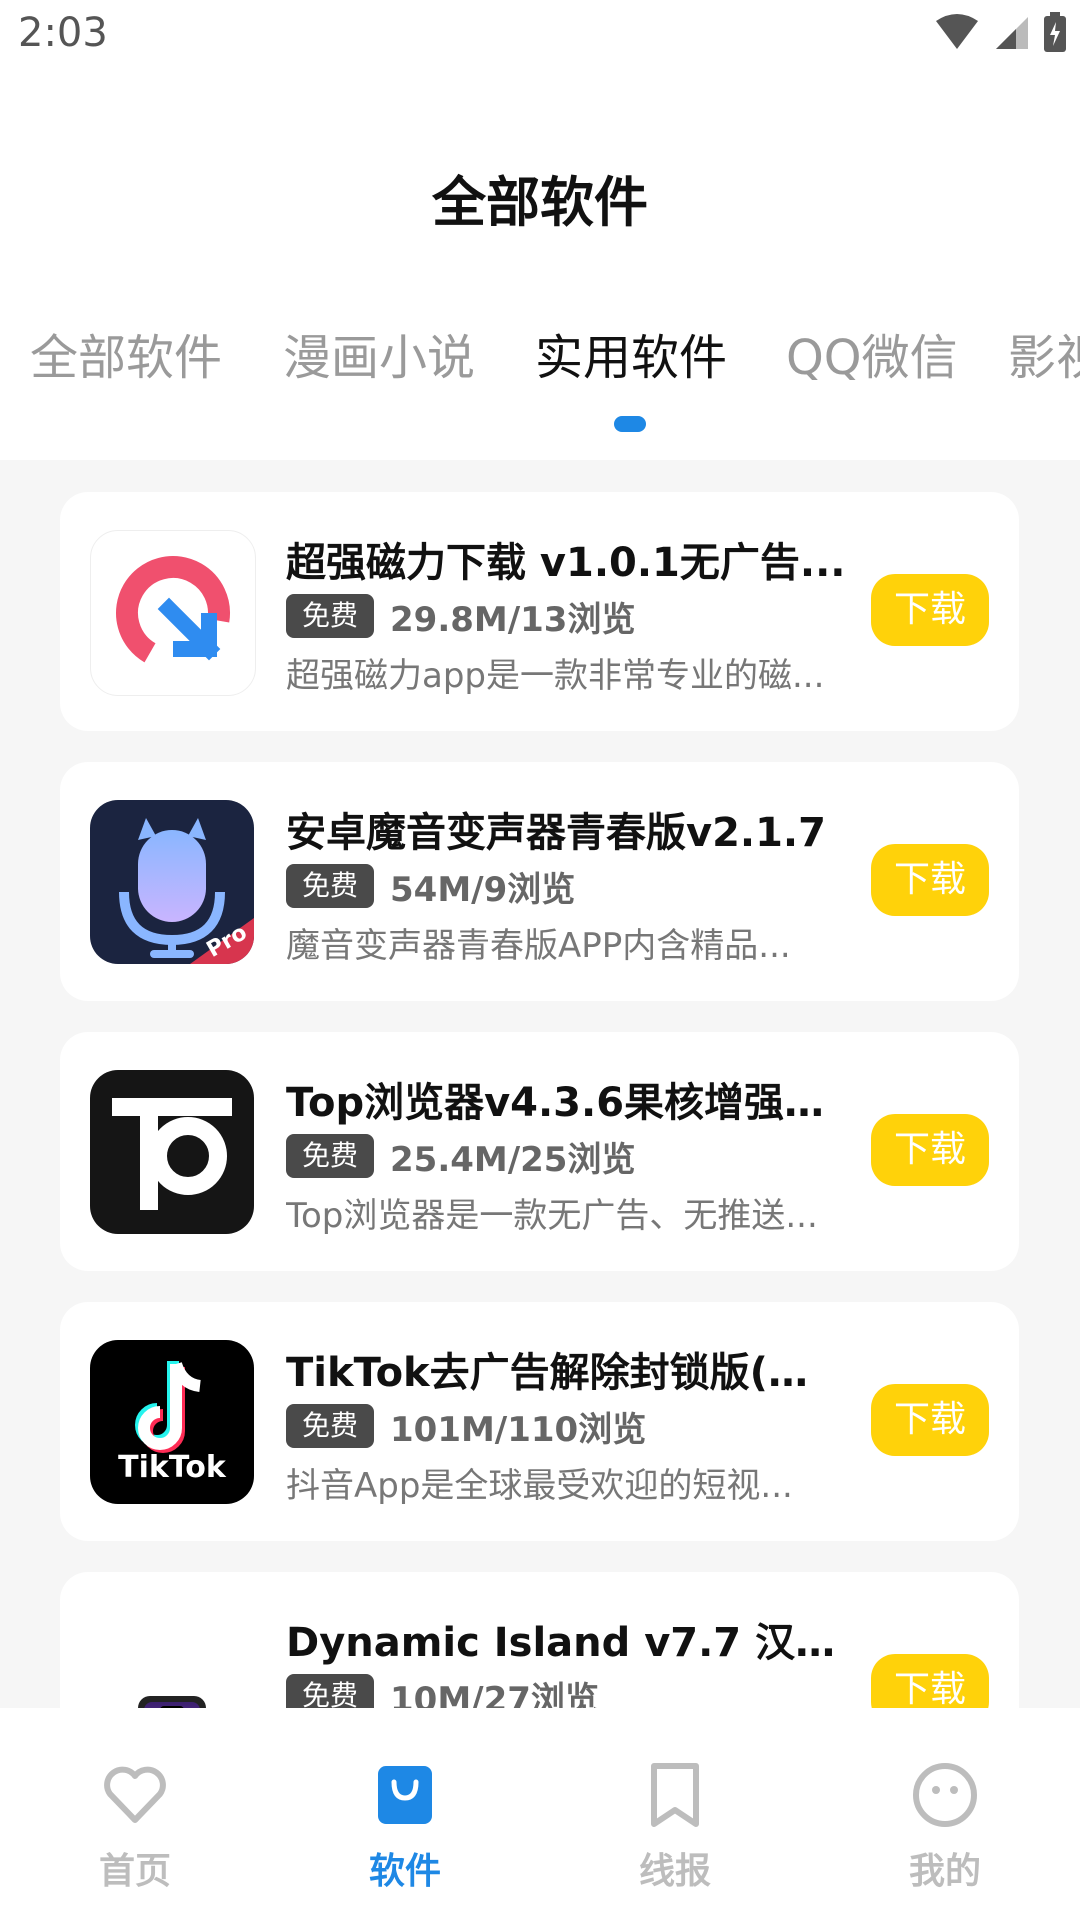 Image resolution: width=1080 pixels, height=1920 pixels. Describe the element at coordinates (172, 1659) in the screenshot. I see `phone-icon` at that location.